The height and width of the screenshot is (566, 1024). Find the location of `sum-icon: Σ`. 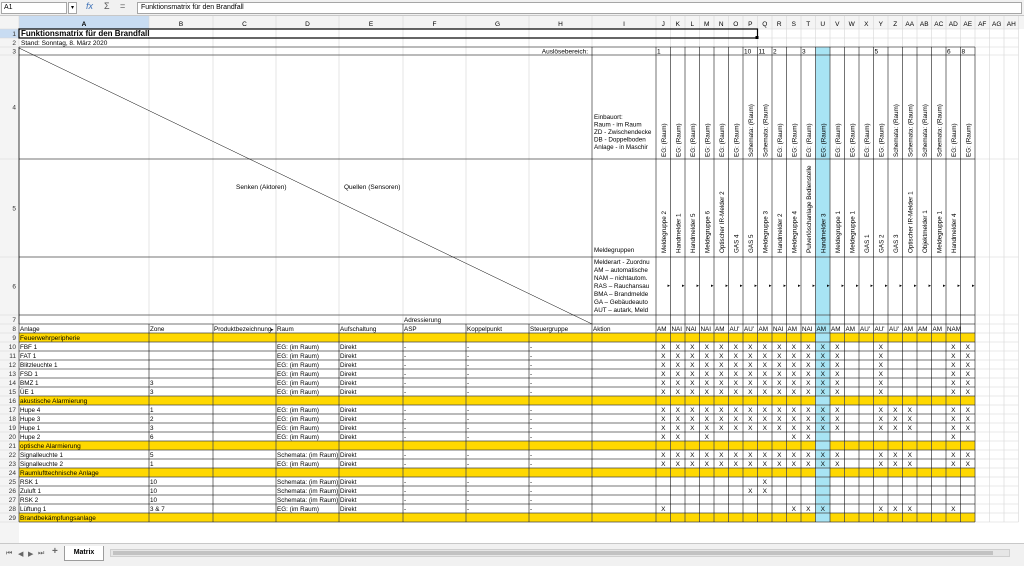

sum-icon: Σ is located at coordinates (107, 6).